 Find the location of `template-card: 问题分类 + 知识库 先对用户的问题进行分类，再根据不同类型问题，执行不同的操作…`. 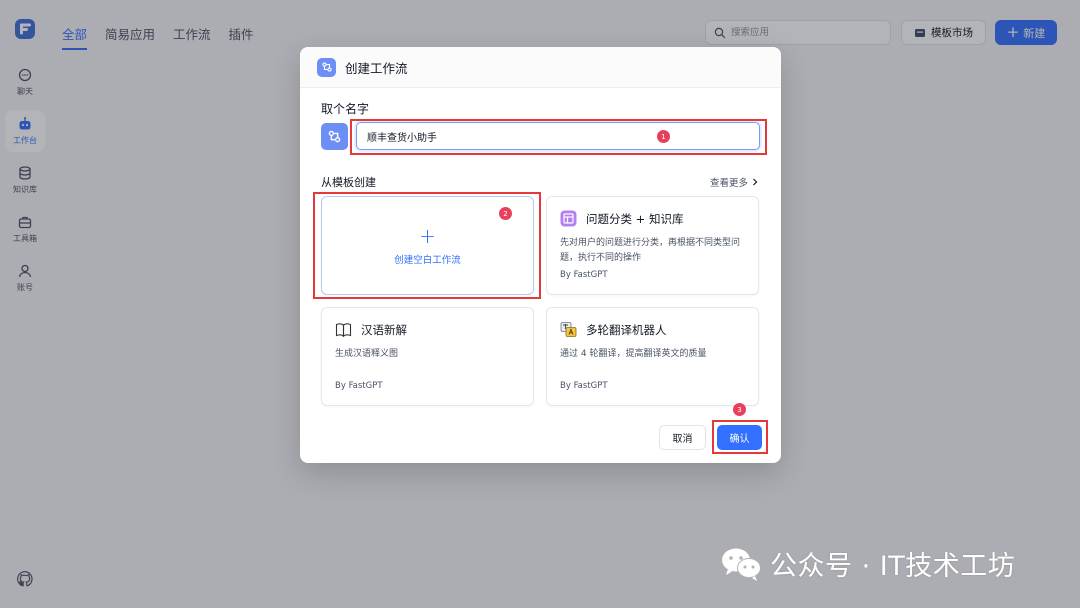

template-card: 问题分类 + 知识库 先对用户的问题进行分类，再根据不同类型问题，执行不同的操作… is located at coordinates (652, 245).